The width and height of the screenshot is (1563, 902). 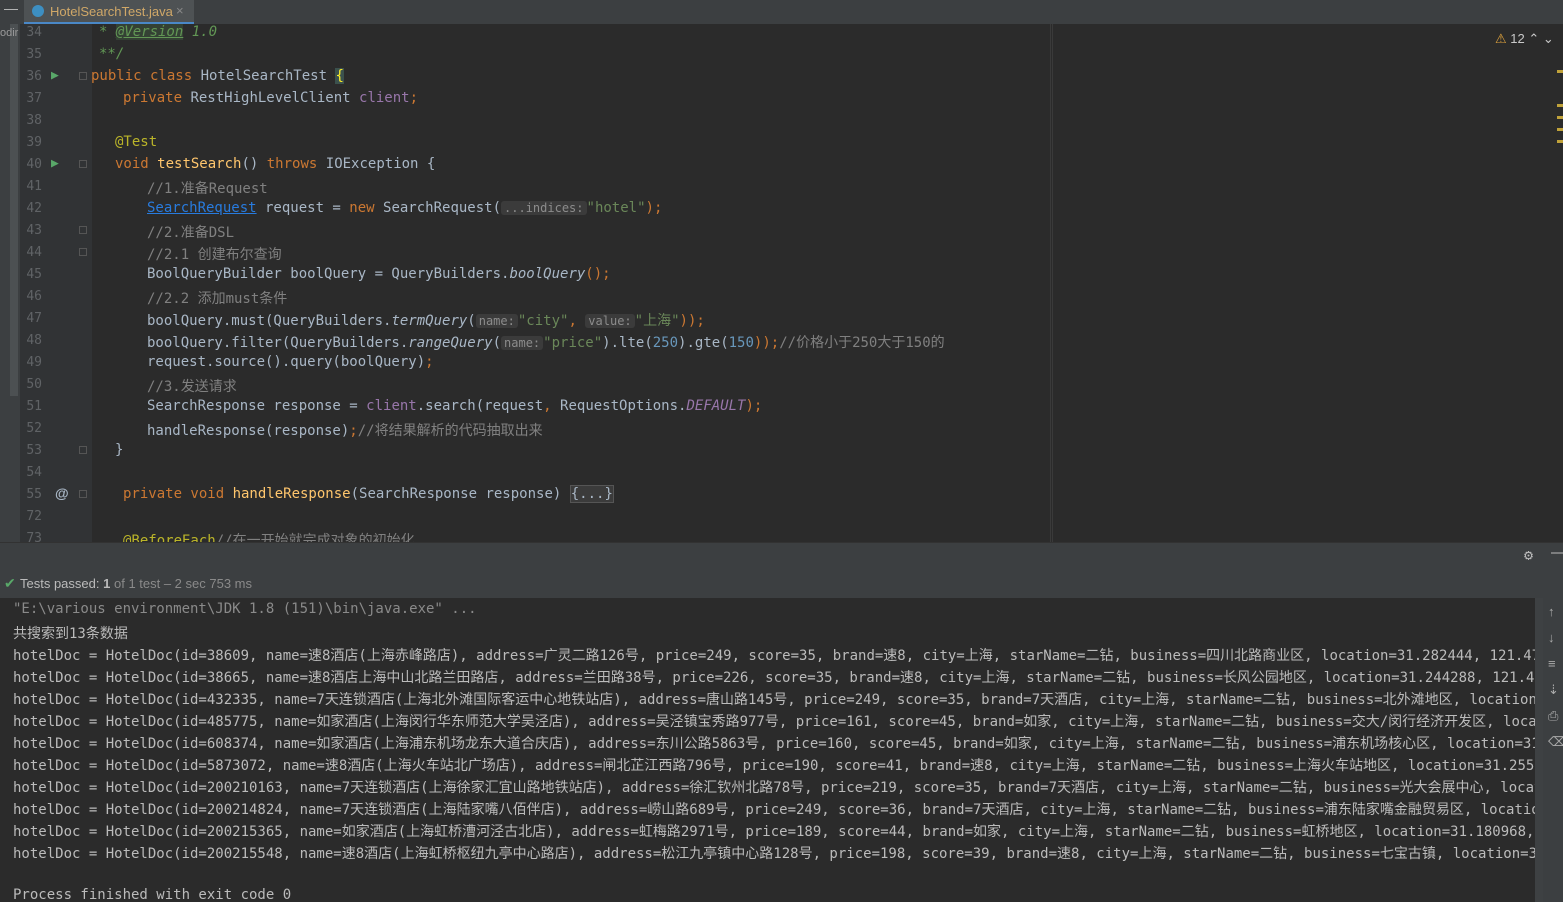 What do you see at coordinates (526, 99) in the screenshot?
I see `code-line: 37 private RestHighLevelClient client;` at bounding box center [526, 99].